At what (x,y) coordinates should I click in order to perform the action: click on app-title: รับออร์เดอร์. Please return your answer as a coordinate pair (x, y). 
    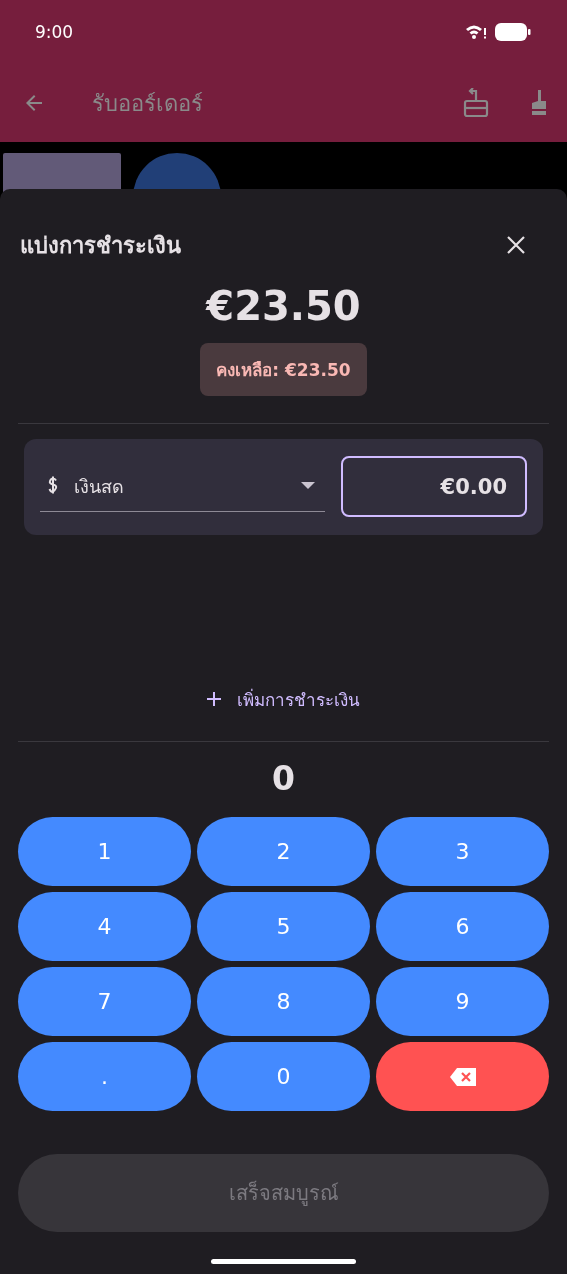
    Looking at the image, I should click on (147, 103).